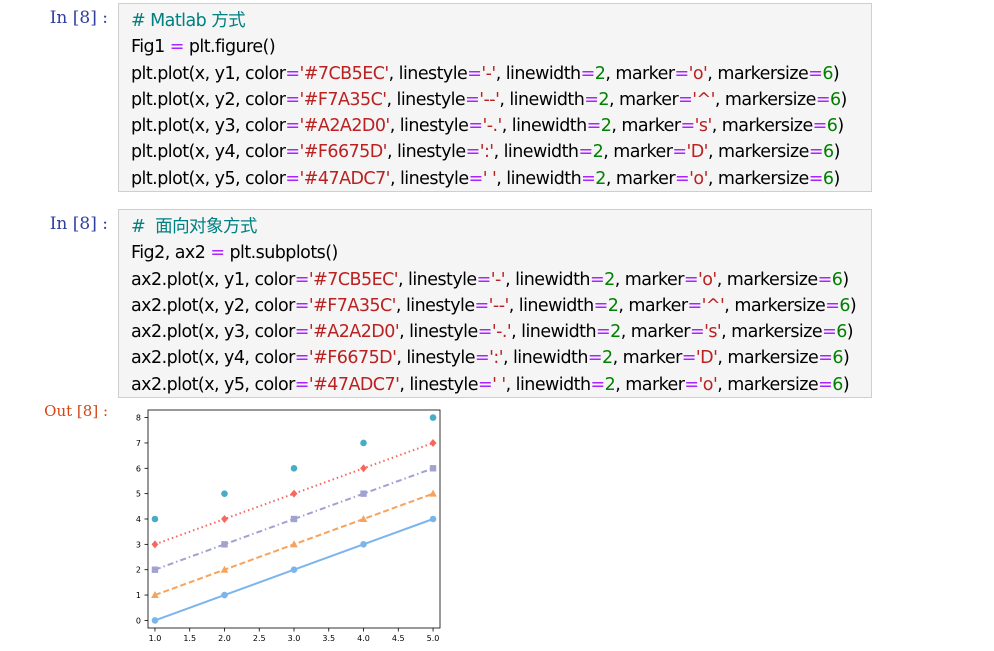 This screenshot has width=994, height=651. Describe the element at coordinates (76, 411) in the screenshot. I see `output-prompt: Out [8] :` at that location.